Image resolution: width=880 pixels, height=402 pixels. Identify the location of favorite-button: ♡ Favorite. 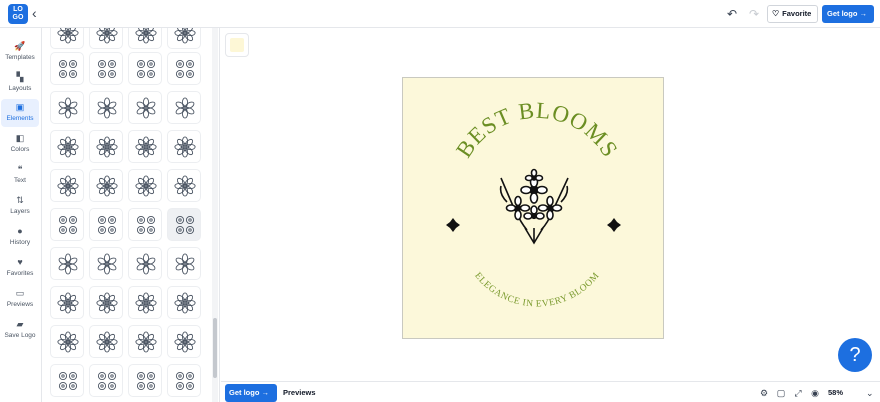
(792, 14).